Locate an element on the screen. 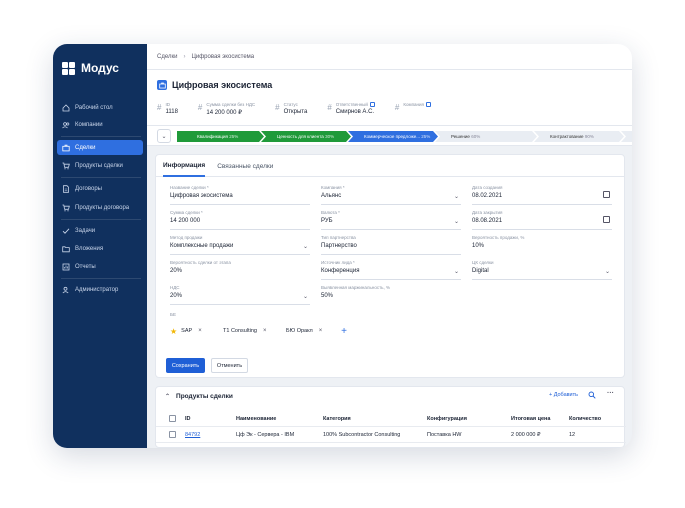  sidebar-item-label: Компании is located at coordinates (89, 124).